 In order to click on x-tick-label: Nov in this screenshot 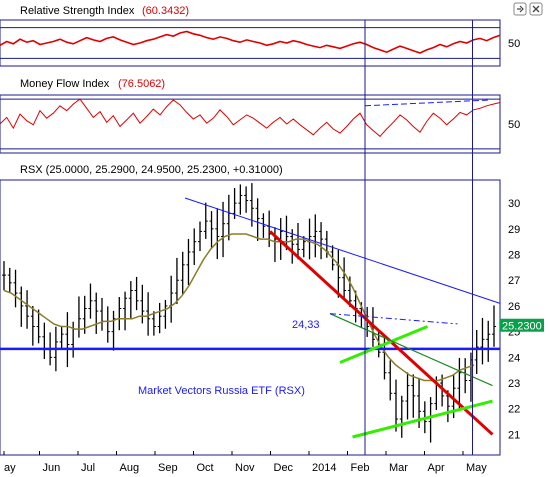, I will do `click(245, 468)`.